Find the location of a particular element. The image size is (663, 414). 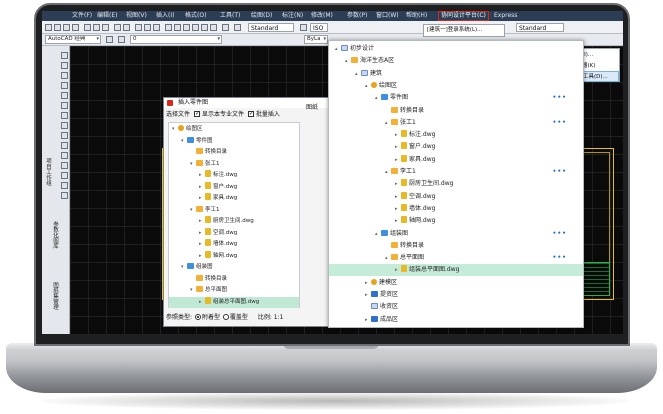

mtext-icon is located at coordinates (64, 195).